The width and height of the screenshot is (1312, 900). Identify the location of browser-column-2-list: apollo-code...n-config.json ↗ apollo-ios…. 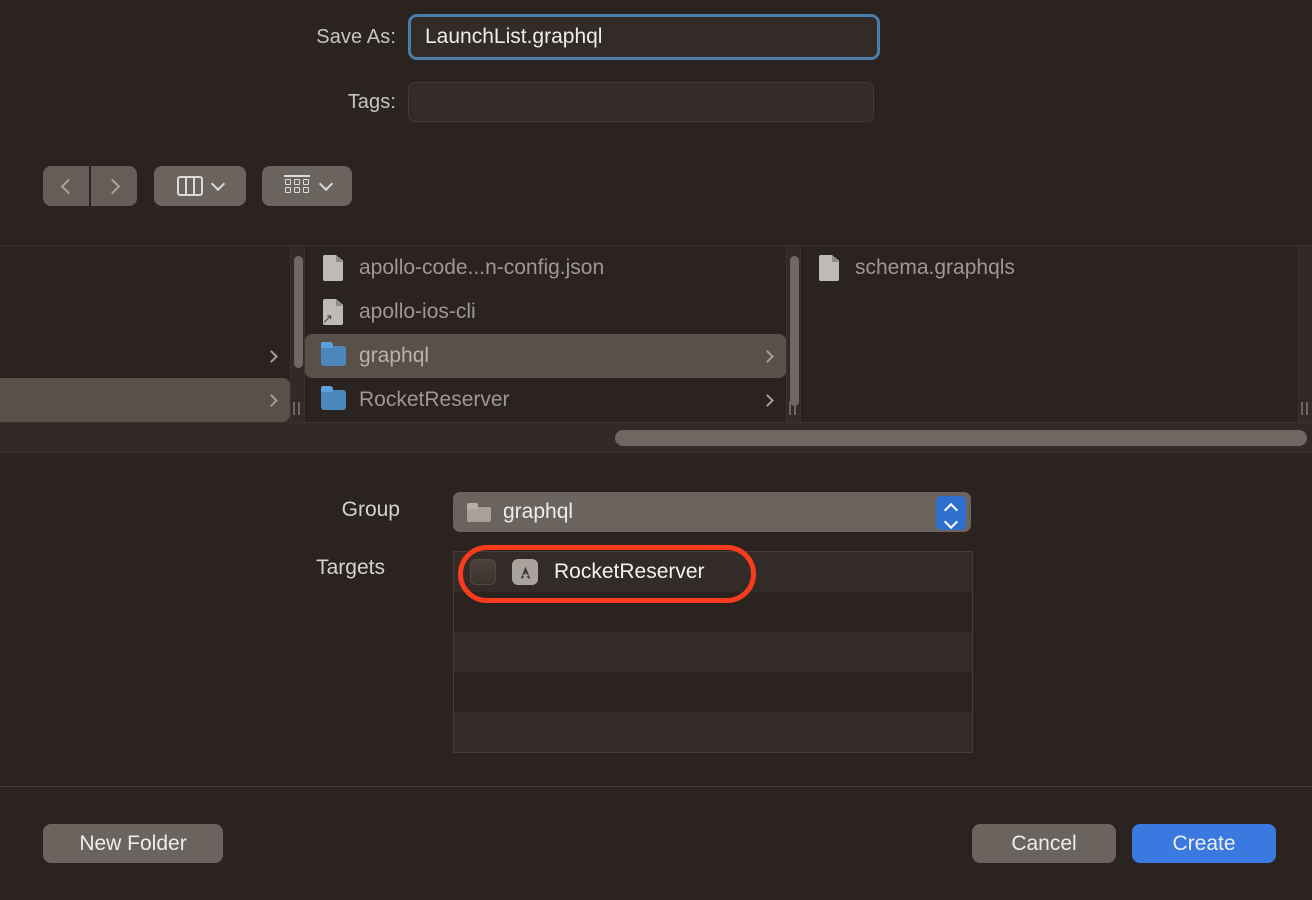
(545, 334).